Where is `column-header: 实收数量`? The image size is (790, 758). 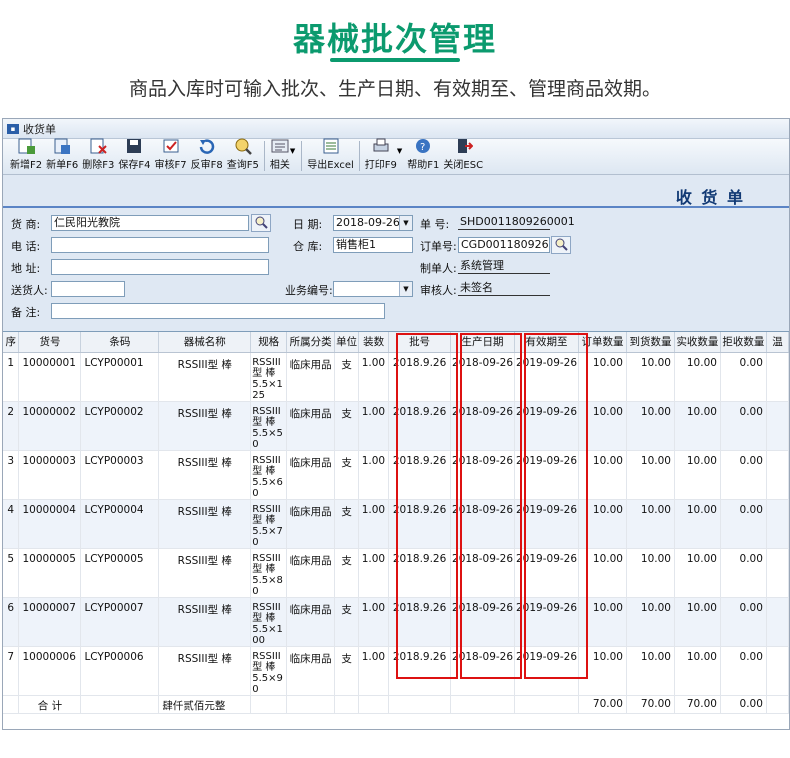
column-header: 实收数量 is located at coordinates (697, 342).